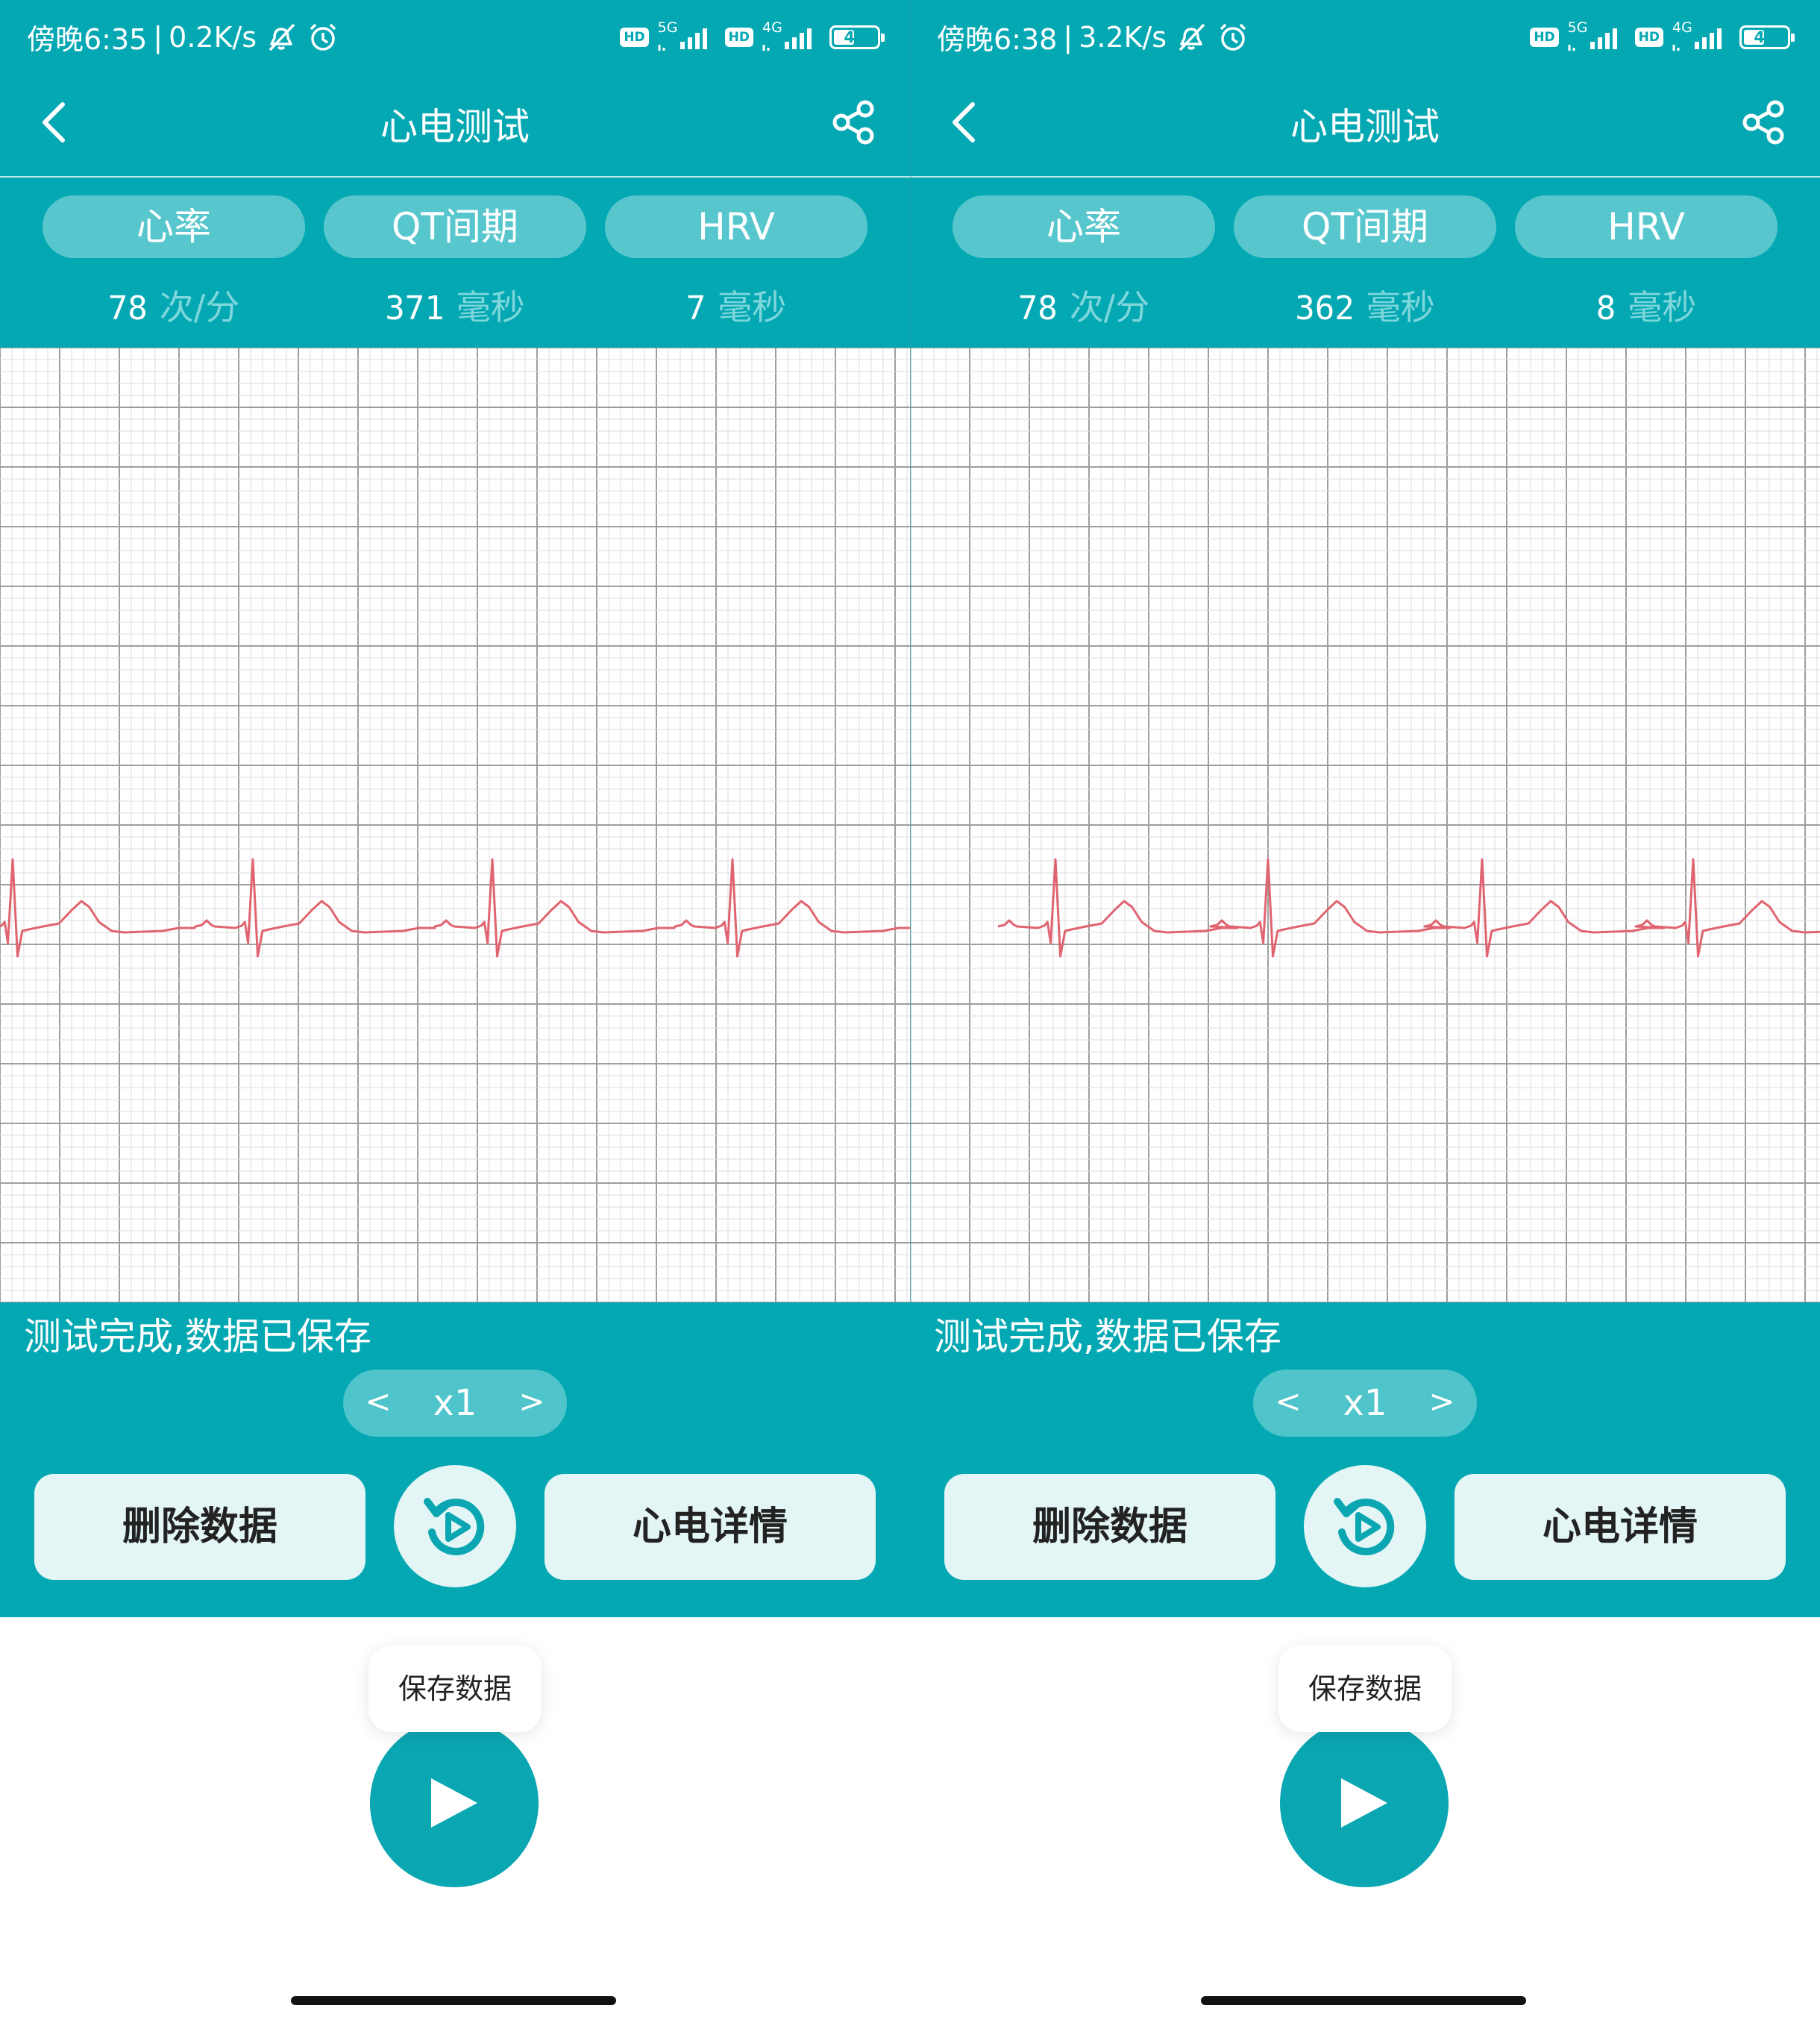 Image resolution: width=1820 pixels, height=2023 pixels. I want to click on metric-qt-interval: 371 毫秒, so click(455, 305).